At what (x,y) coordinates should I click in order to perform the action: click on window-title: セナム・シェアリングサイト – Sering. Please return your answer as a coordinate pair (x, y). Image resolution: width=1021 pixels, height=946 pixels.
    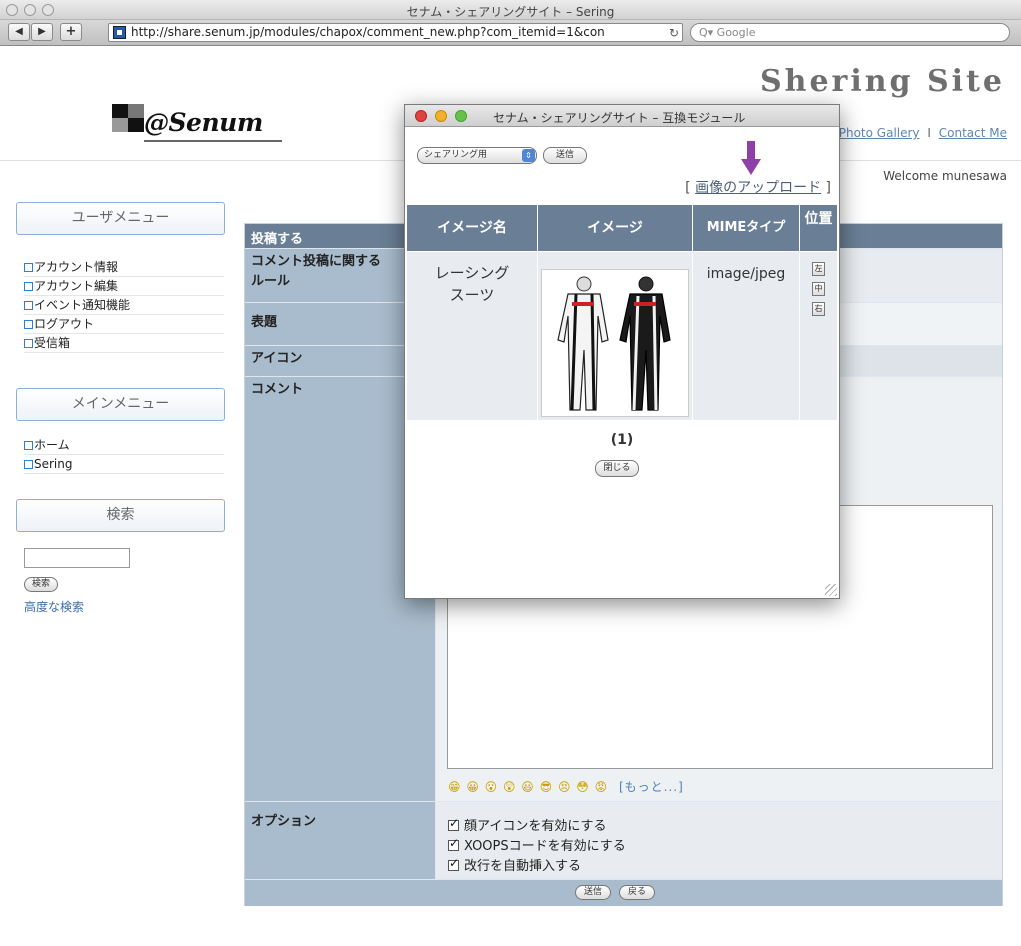
    Looking at the image, I should click on (510, 12).